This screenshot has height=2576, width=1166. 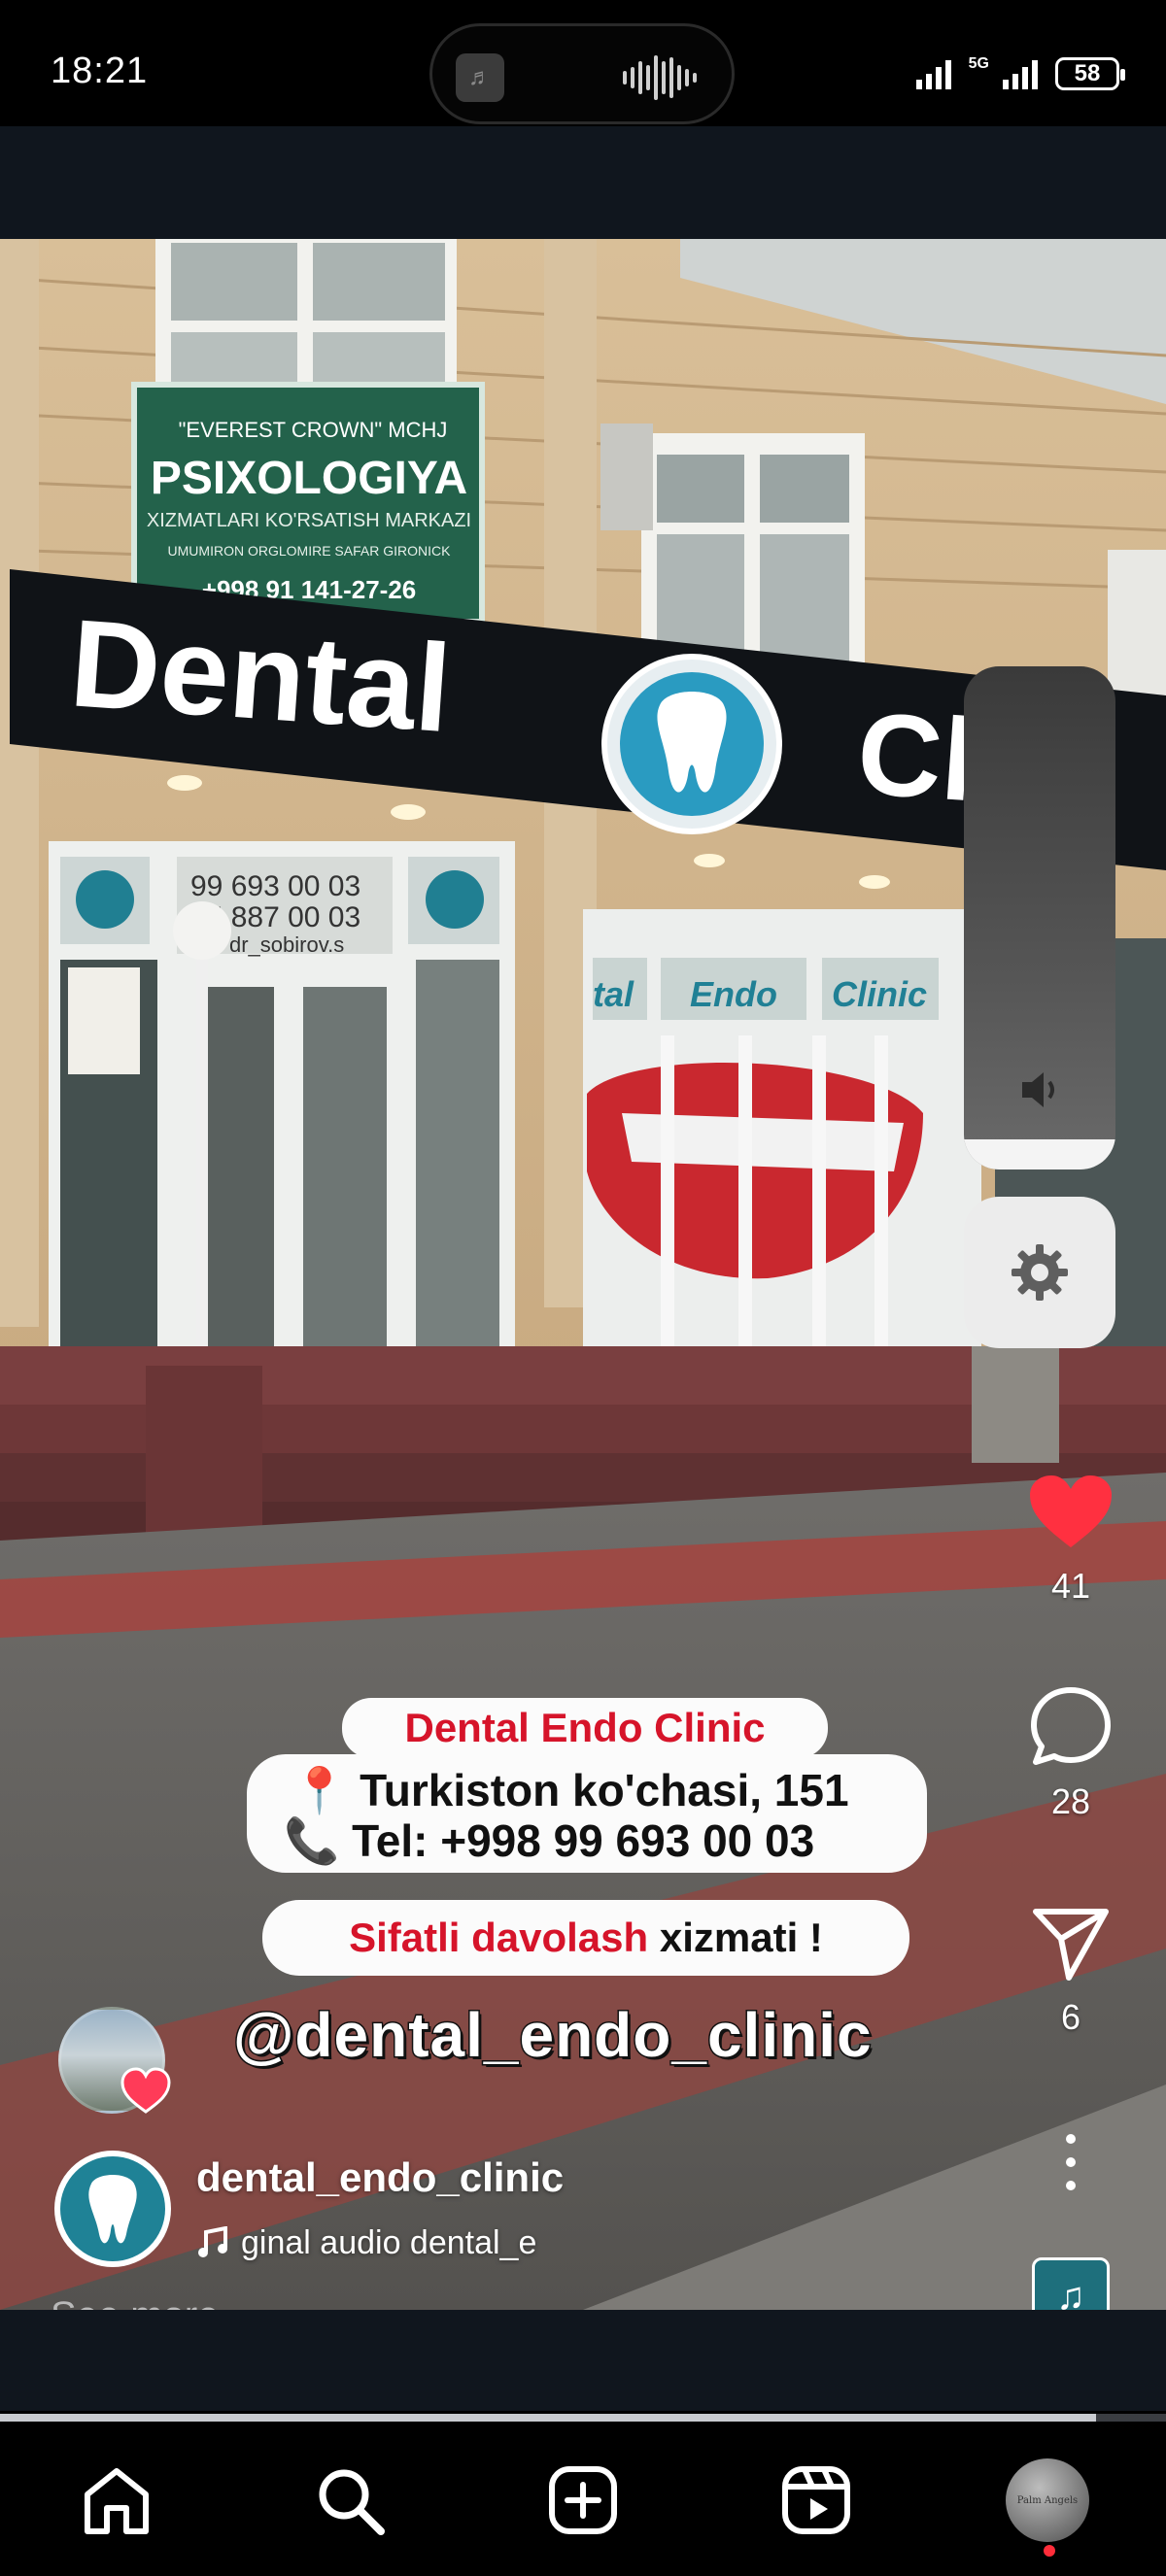 I want to click on nav-home, so click(x=116, y=2500).